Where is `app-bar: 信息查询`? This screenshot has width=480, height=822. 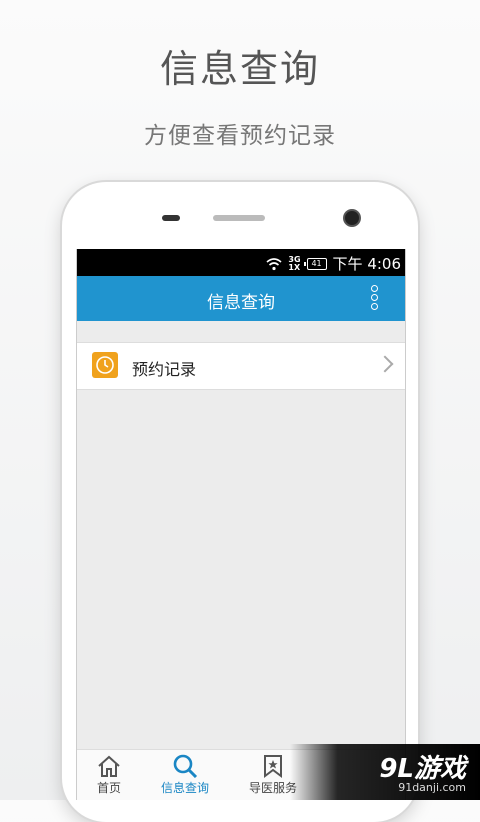
app-bar: 信息查询 is located at coordinates (241, 298).